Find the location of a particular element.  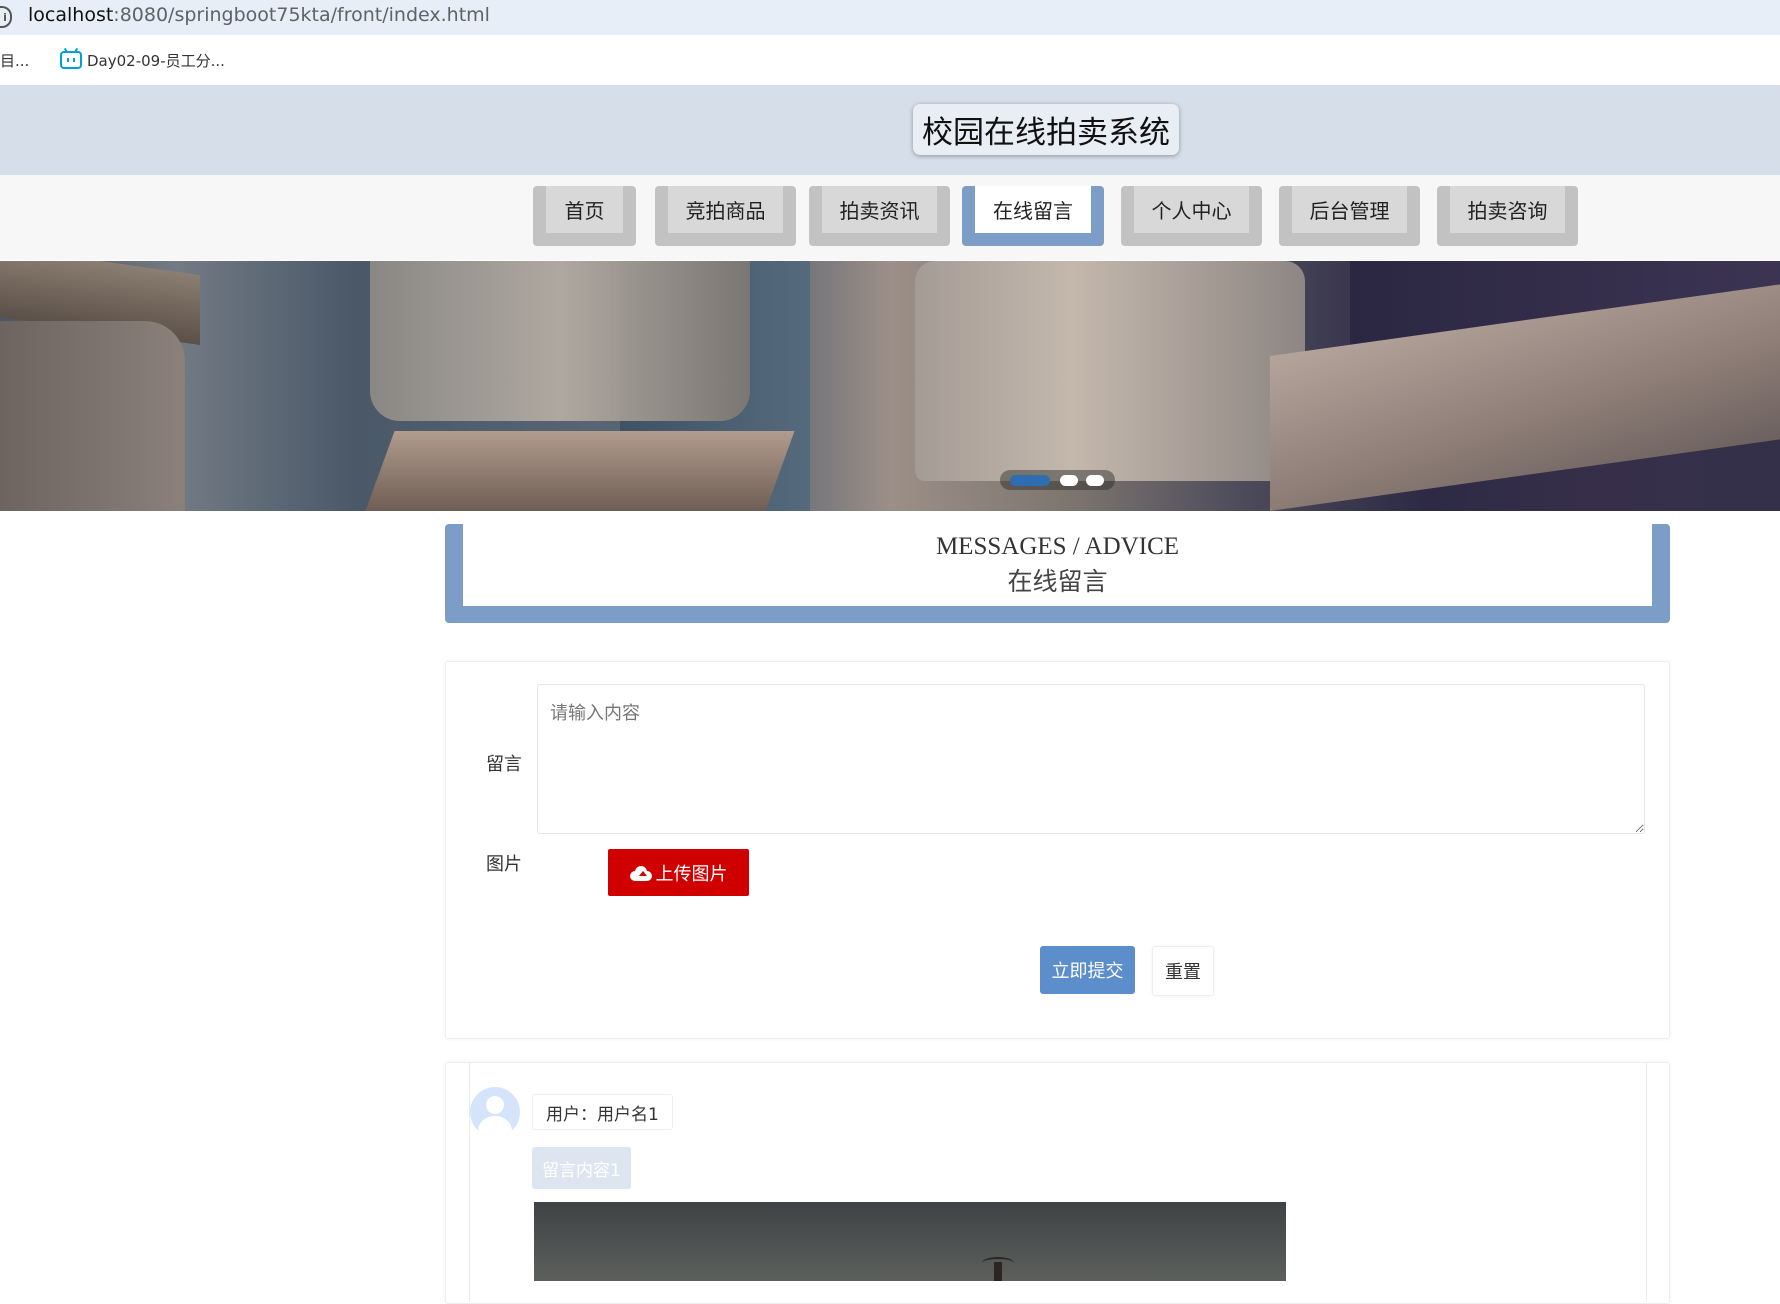

nav-item-label: 在线留言 is located at coordinates (1033, 209).